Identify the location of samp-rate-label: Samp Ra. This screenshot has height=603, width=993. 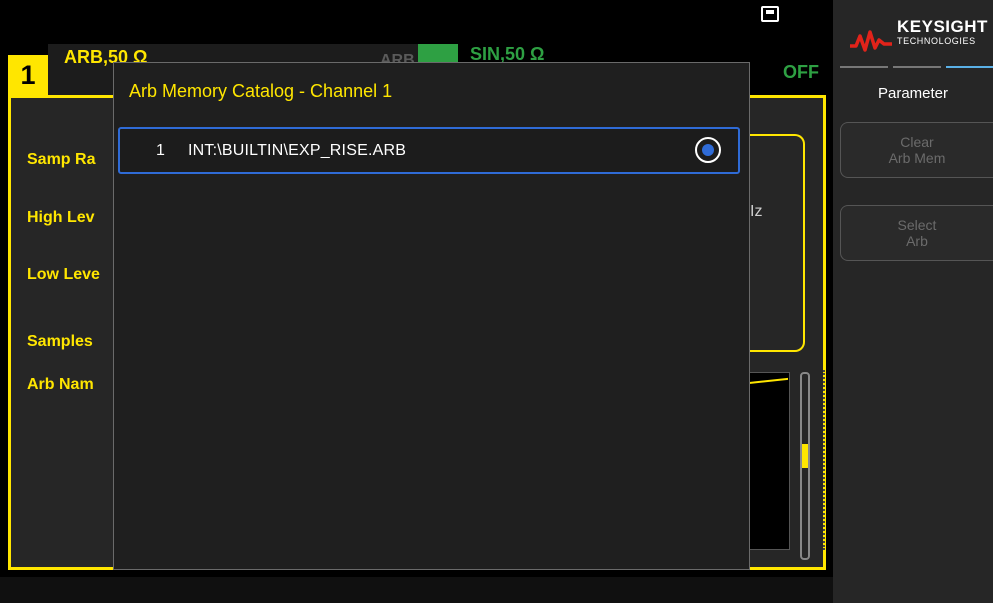
(61, 160).